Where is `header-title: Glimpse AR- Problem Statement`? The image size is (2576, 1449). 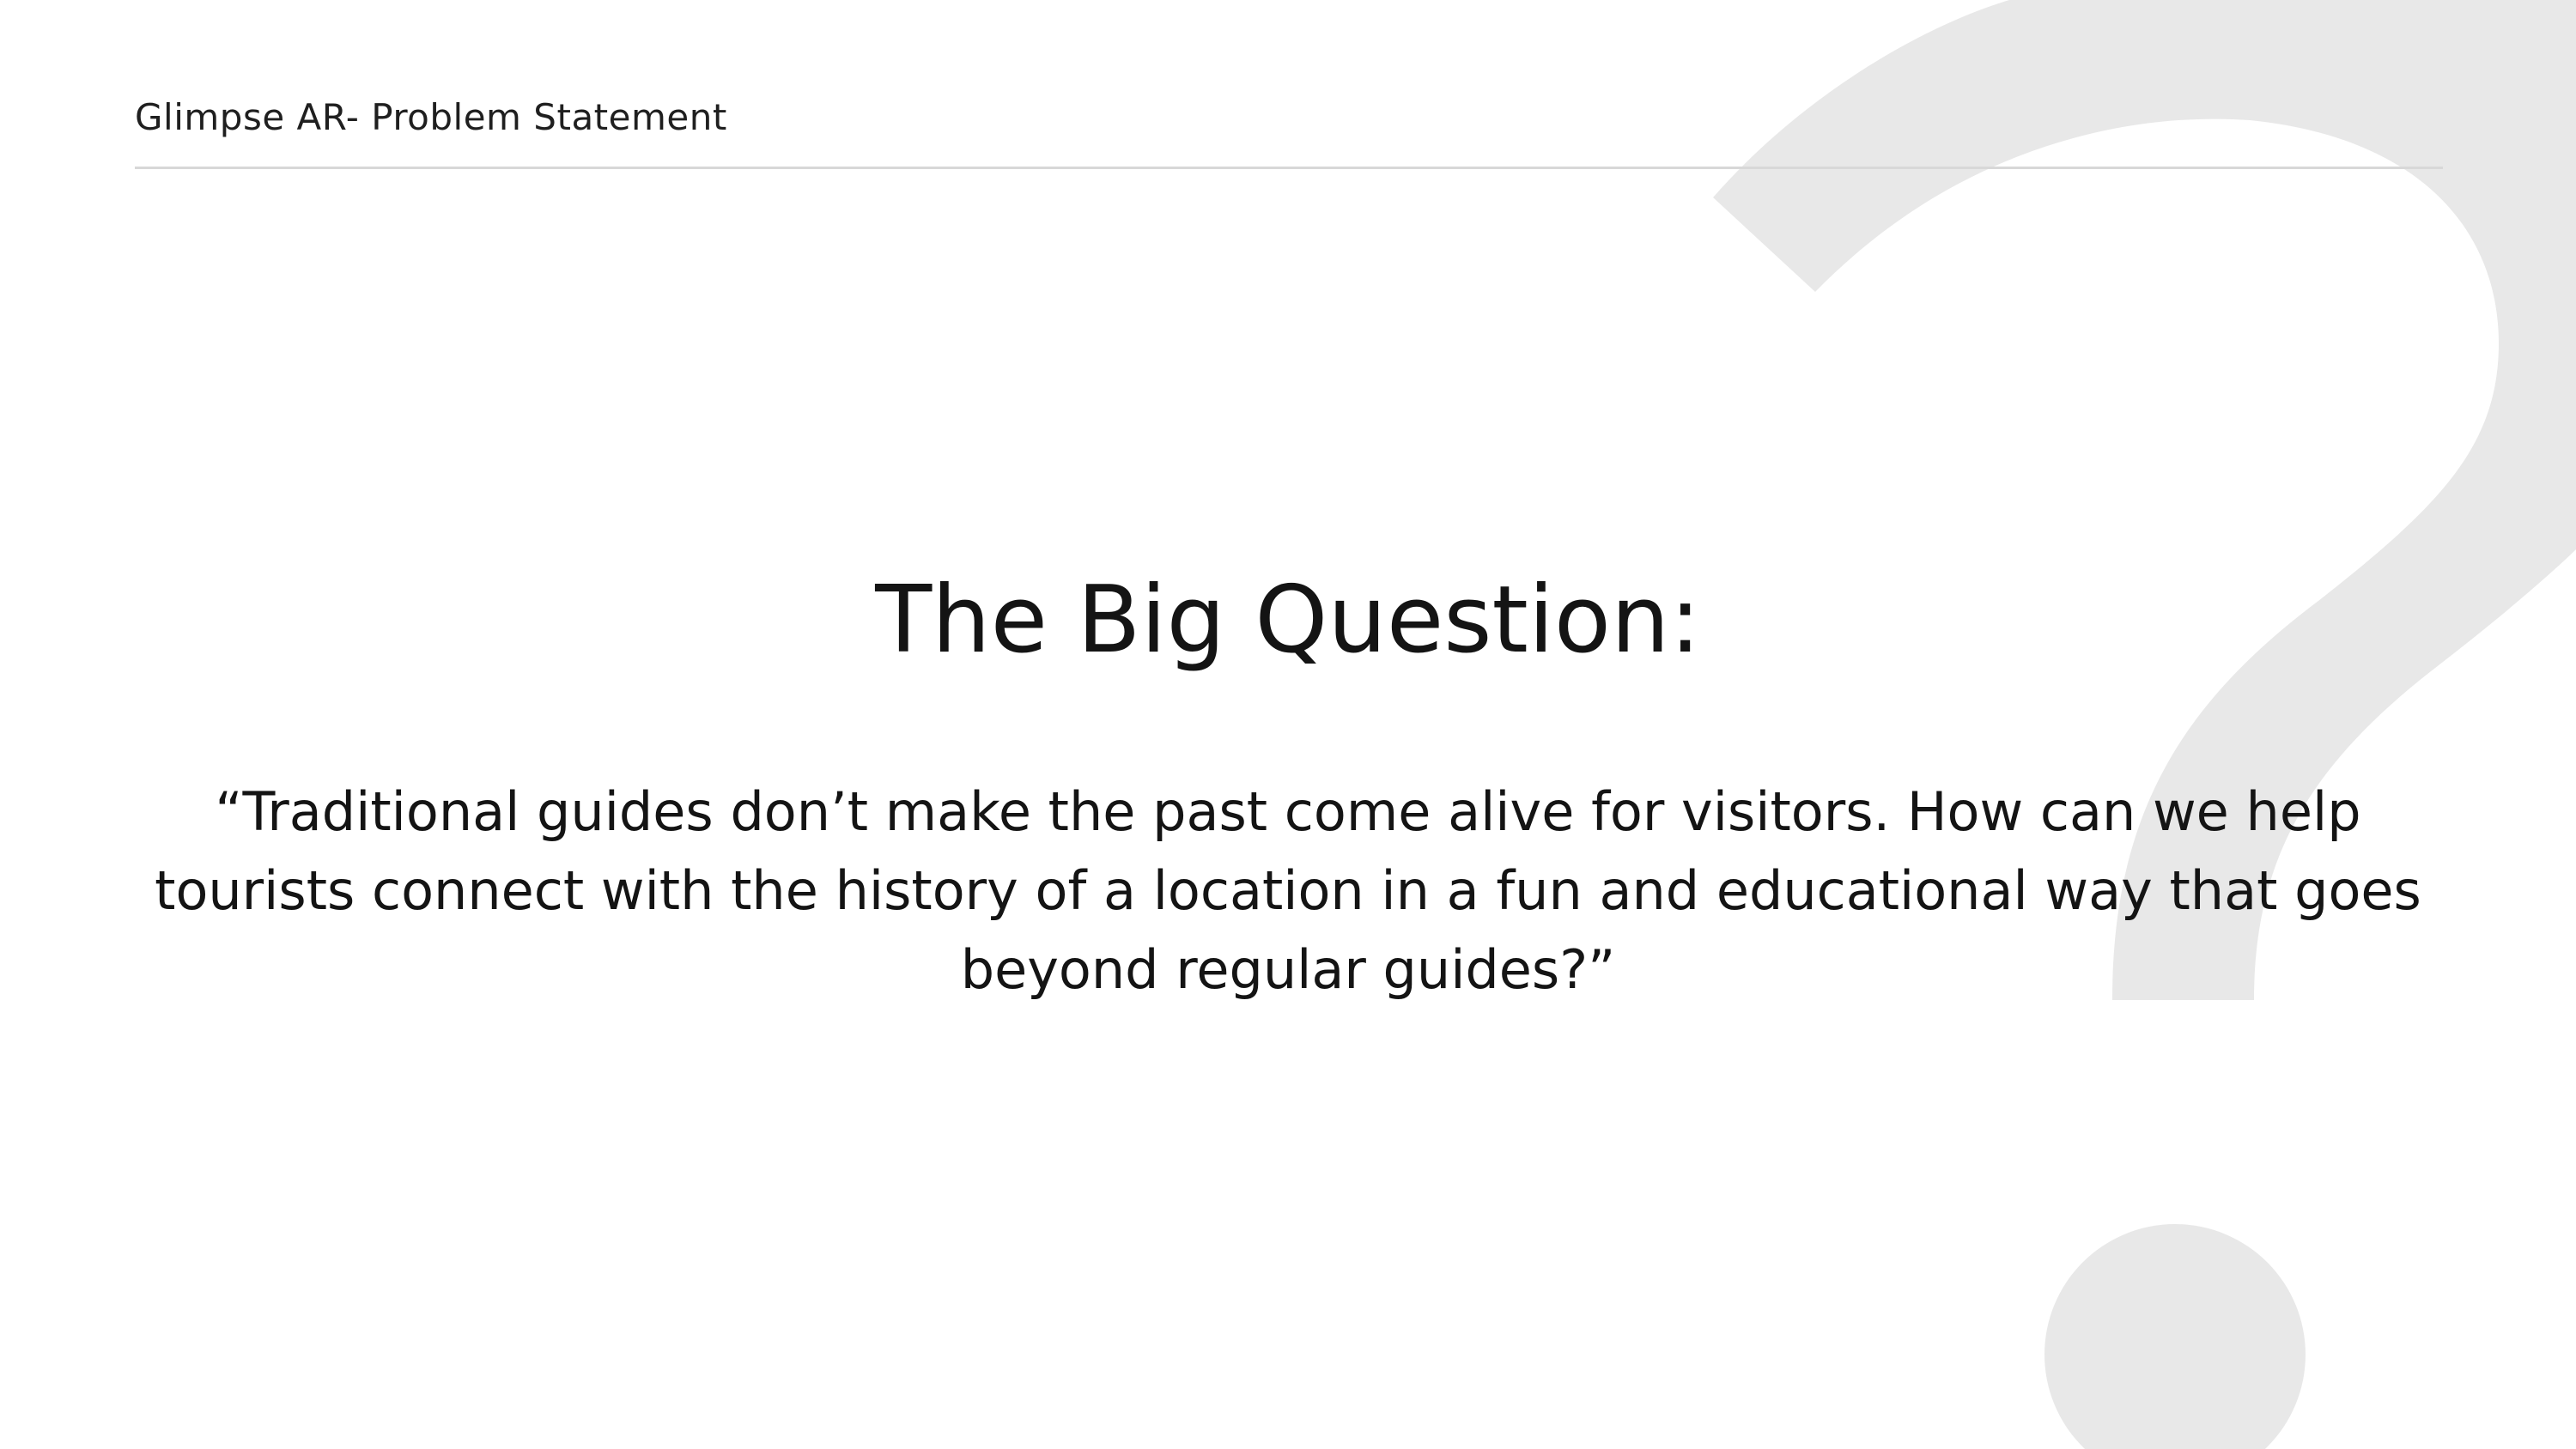 header-title: Glimpse AR- Problem Statement is located at coordinates (431, 117).